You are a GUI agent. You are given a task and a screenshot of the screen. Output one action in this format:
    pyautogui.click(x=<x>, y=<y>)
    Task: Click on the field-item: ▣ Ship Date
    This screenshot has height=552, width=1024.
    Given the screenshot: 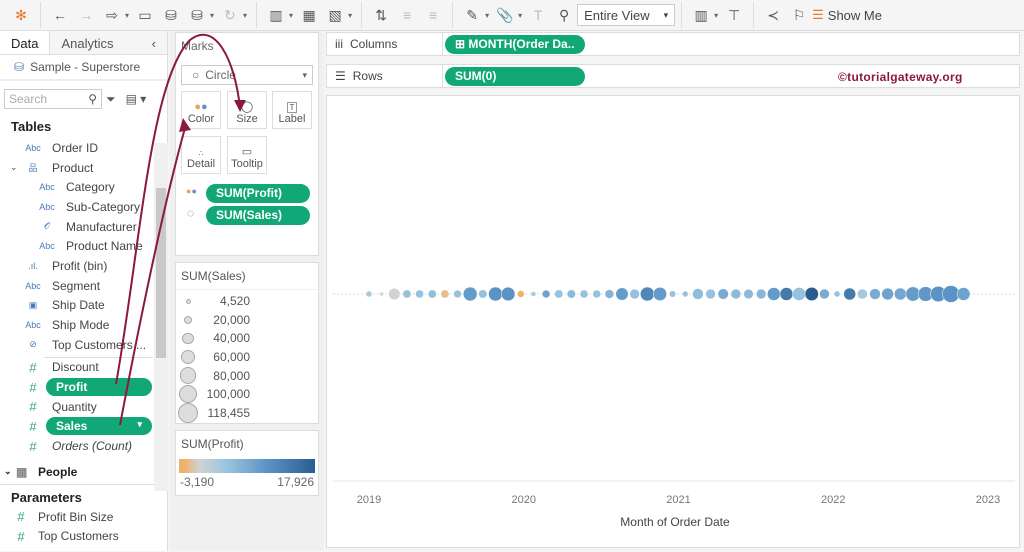 What is the action you would take?
    pyautogui.click(x=83, y=306)
    